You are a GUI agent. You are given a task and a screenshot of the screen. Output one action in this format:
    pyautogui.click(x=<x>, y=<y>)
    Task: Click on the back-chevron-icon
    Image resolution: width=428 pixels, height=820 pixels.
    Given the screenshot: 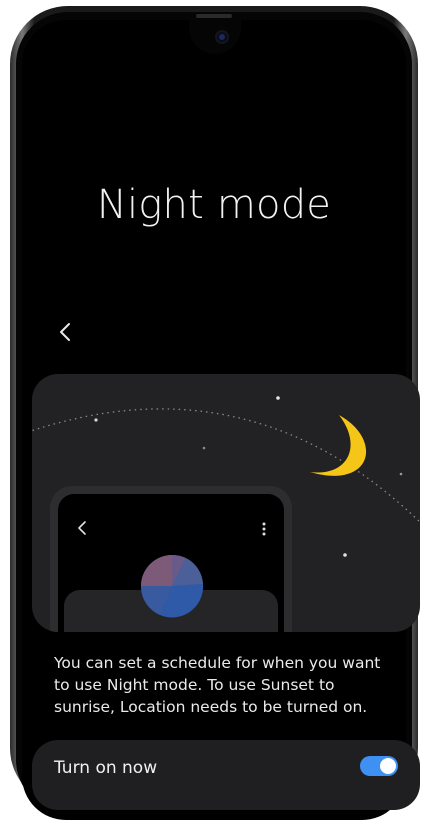 What is the action you would take?
    pyautogui.click(x=65, y=332)
    